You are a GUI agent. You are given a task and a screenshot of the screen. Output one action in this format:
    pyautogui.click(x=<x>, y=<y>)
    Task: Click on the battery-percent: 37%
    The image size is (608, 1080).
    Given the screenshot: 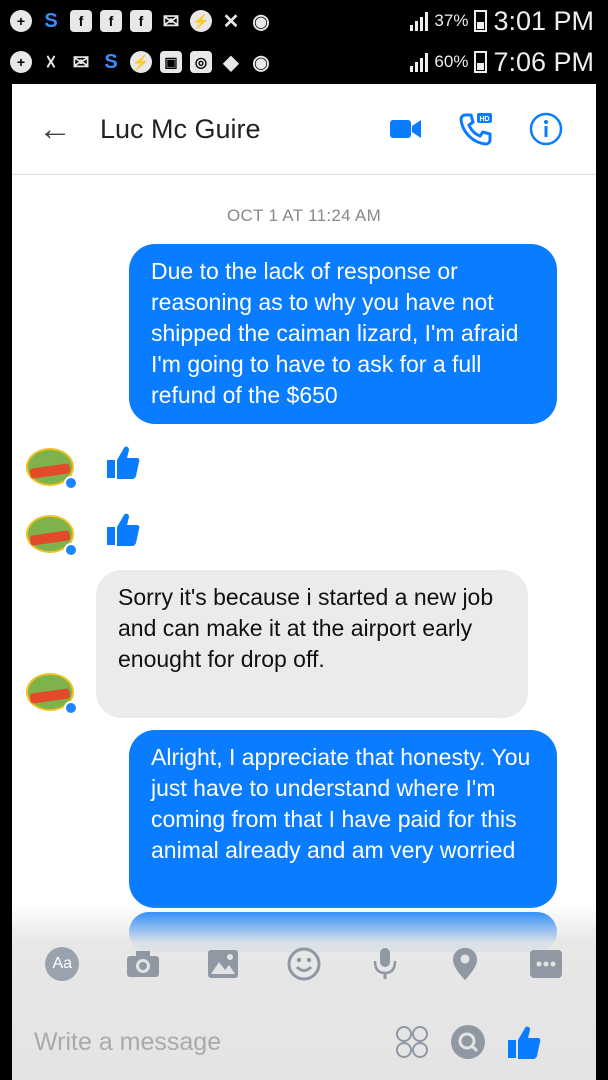 What is the action you would take?
    pyautogui.click(x=451, y=20)
    